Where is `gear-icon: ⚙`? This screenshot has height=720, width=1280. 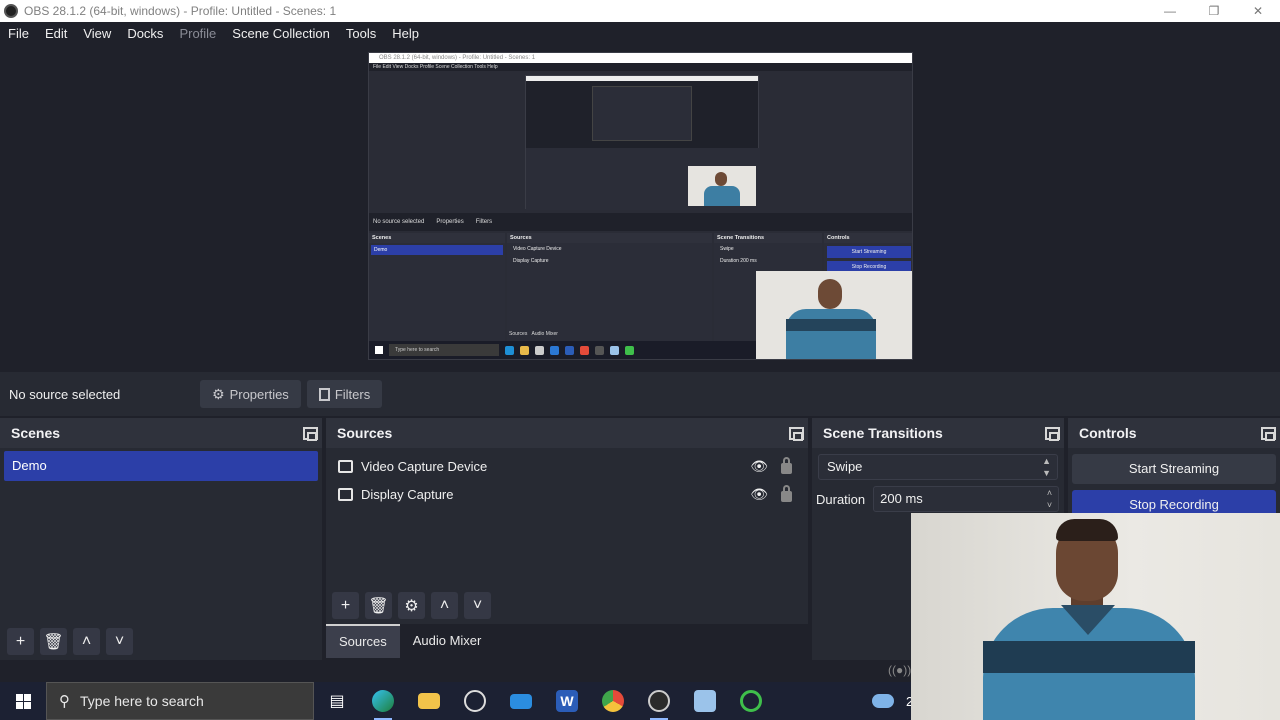
gear-icon: ⚙ is located at coordinates (411, 606).